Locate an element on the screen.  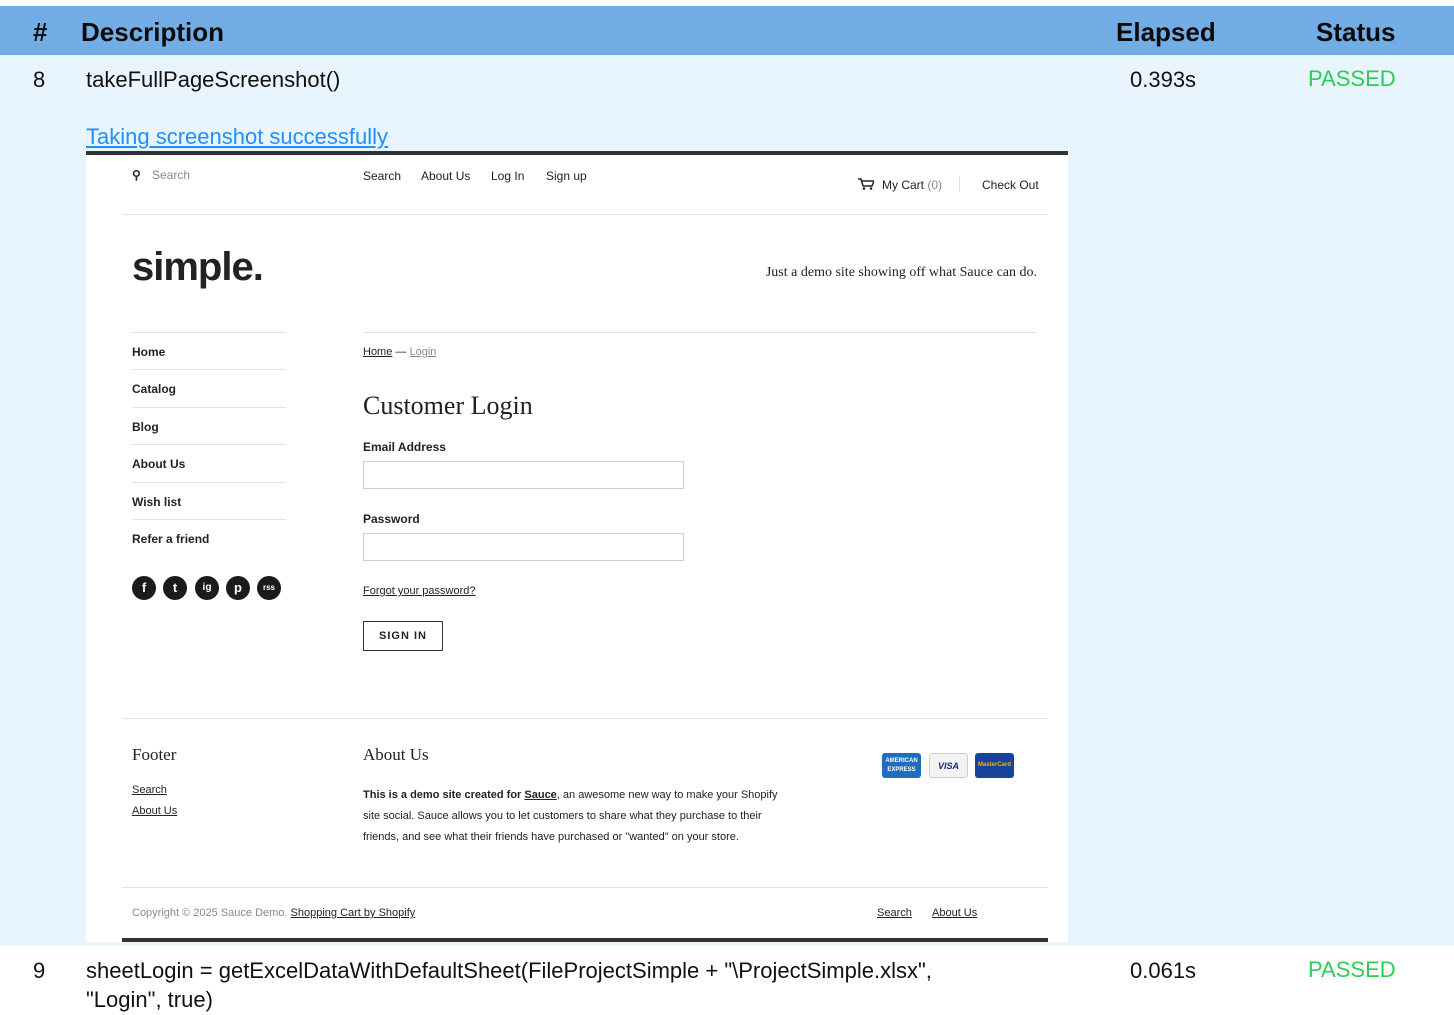
about-heading: About Us is located at coordinates (396, 754).